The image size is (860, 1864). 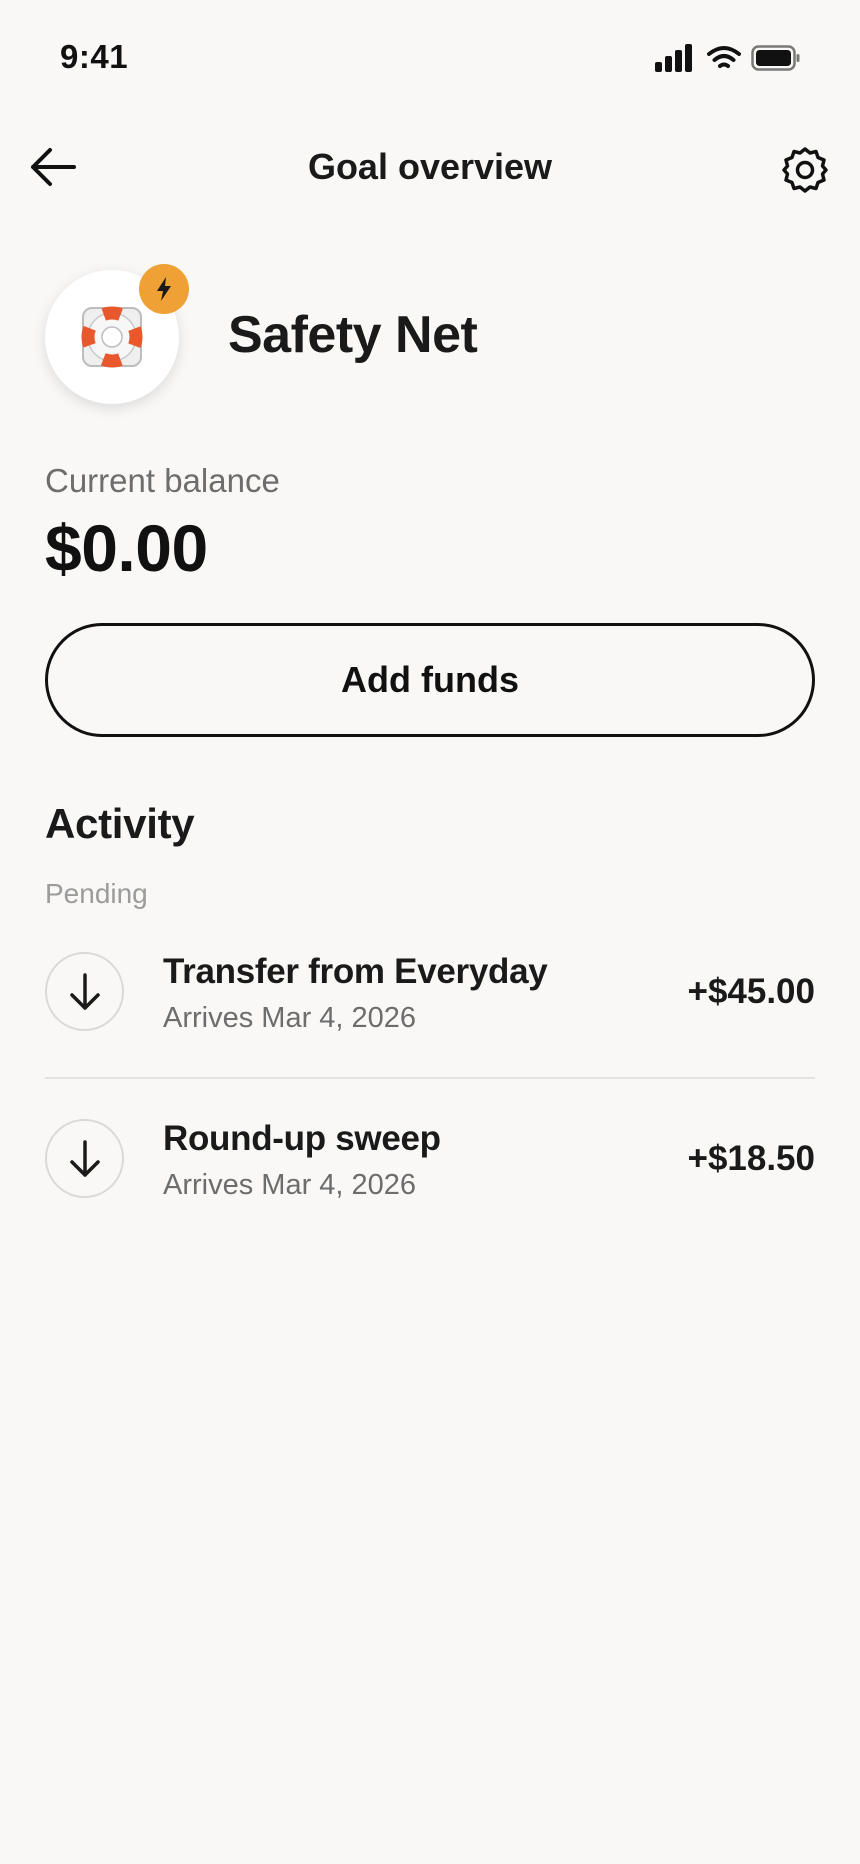 What do you see at coordinates (126, 548) in the screenshot?
I see `balance-amount: $0.00` at bounding box center [126, 548].